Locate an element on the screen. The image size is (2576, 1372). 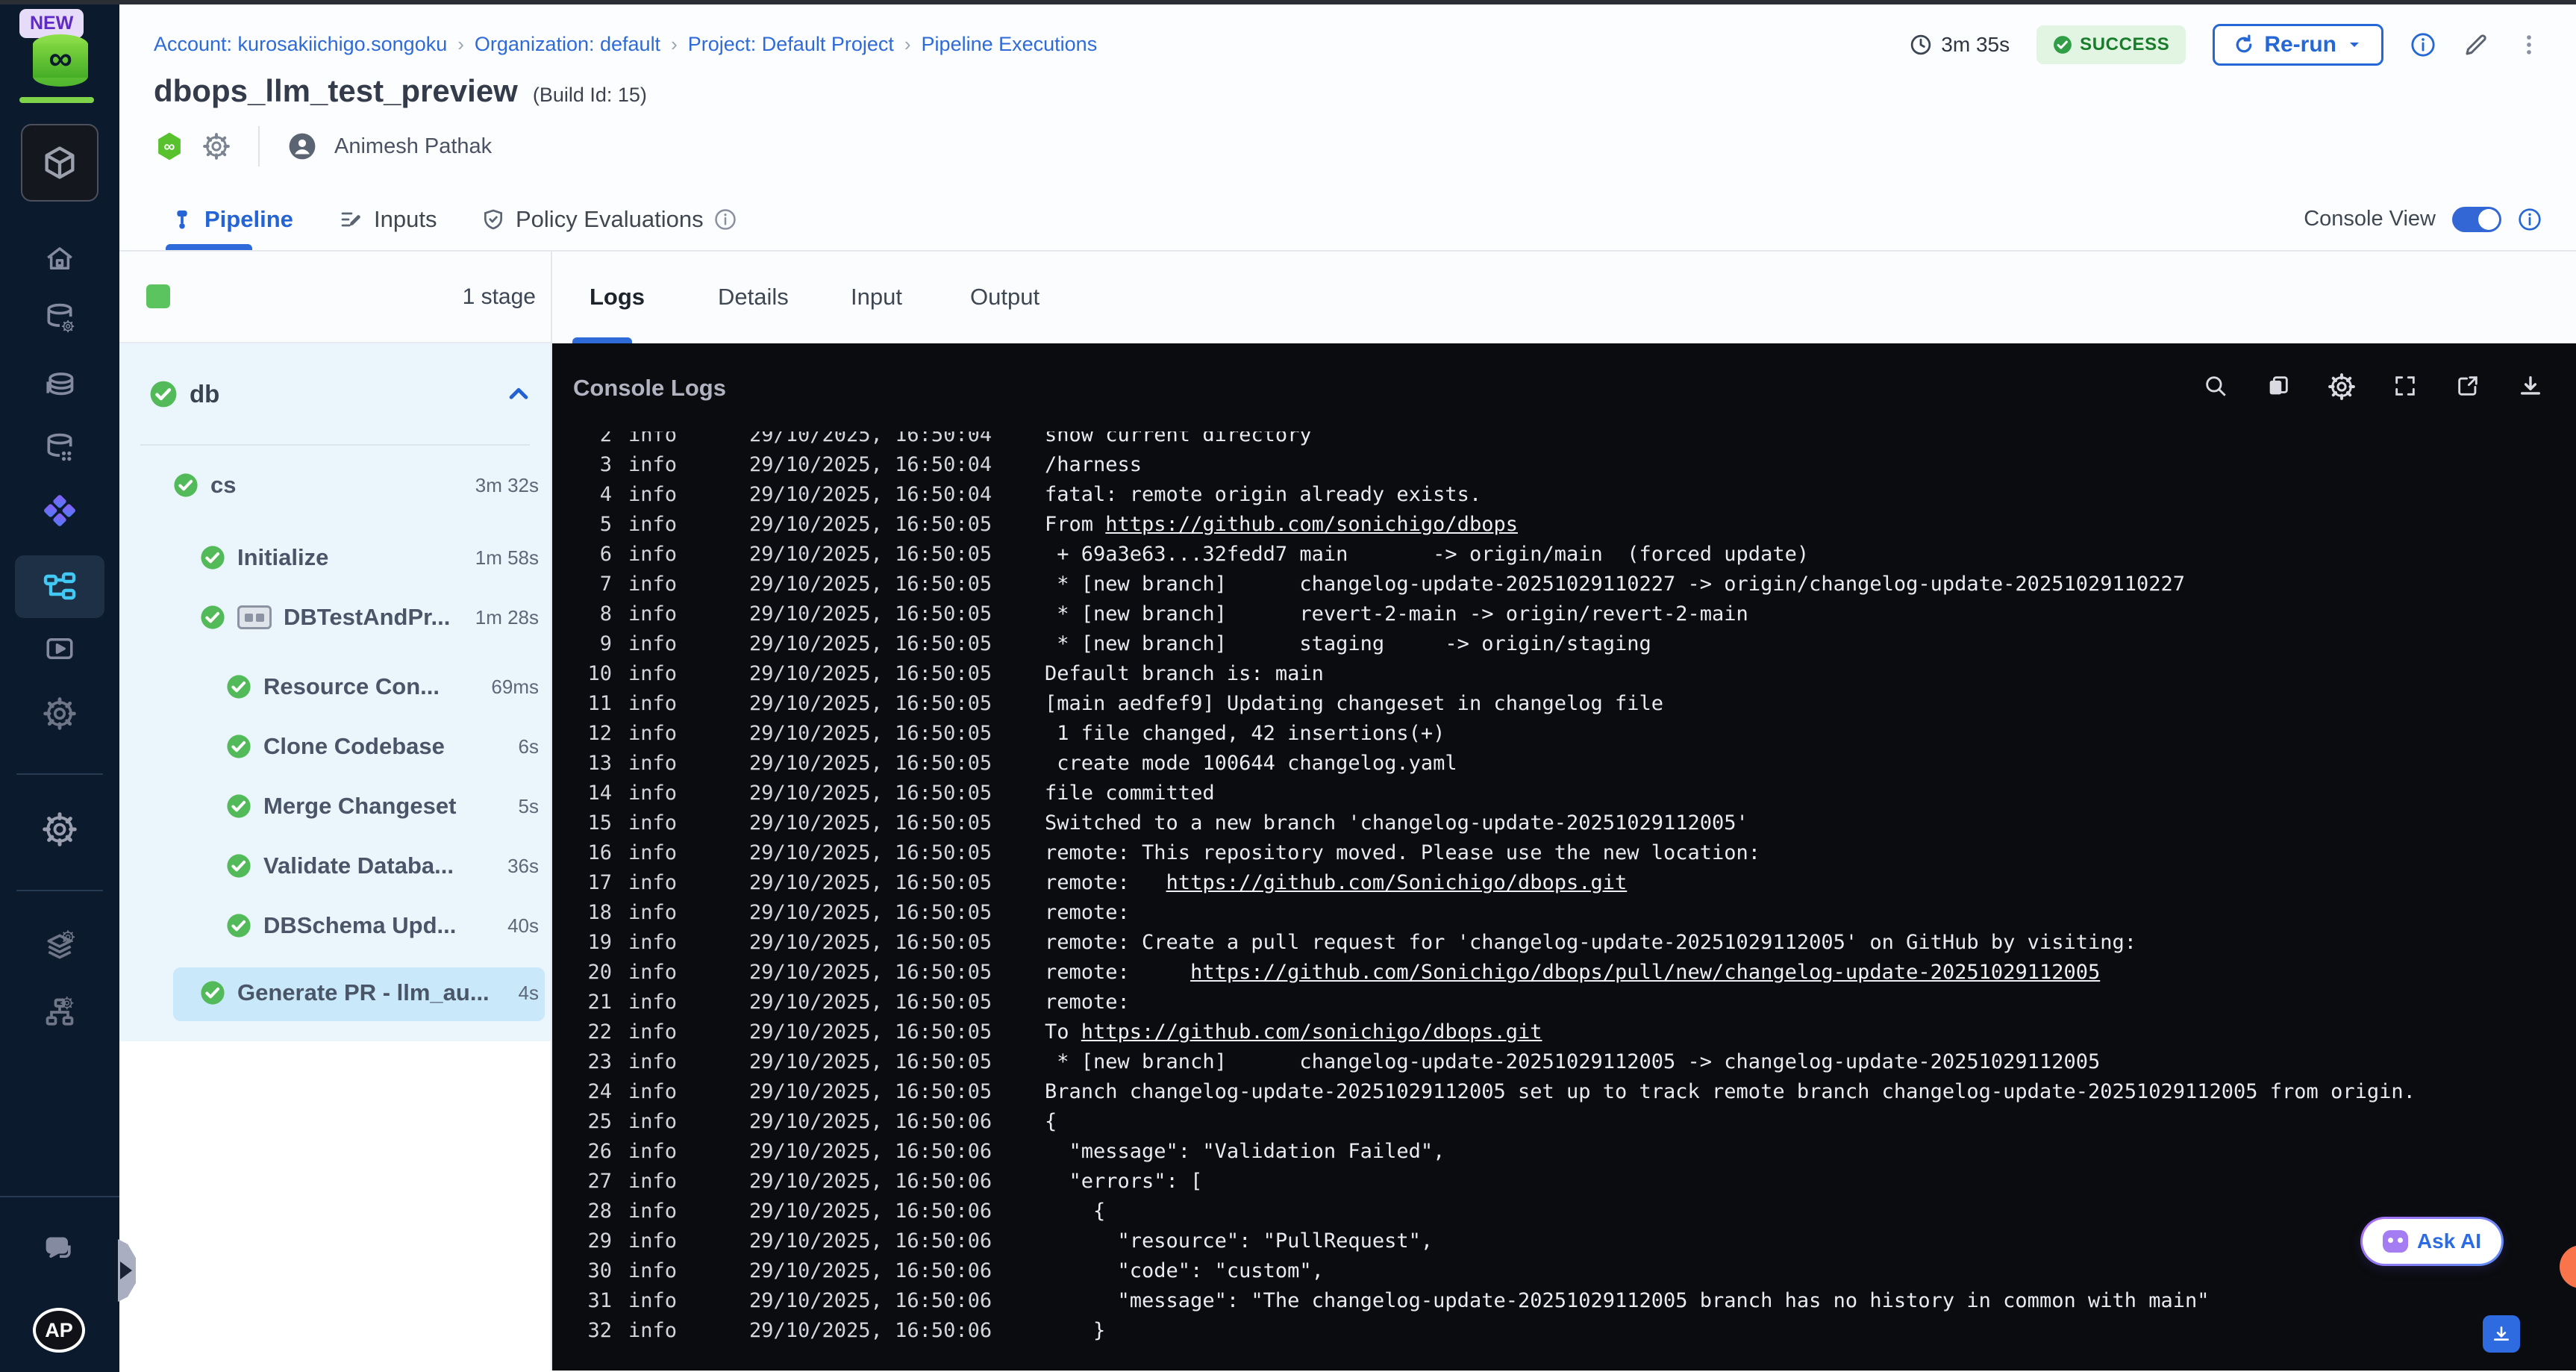
copy-icon is located at coordinates (2278, 386).